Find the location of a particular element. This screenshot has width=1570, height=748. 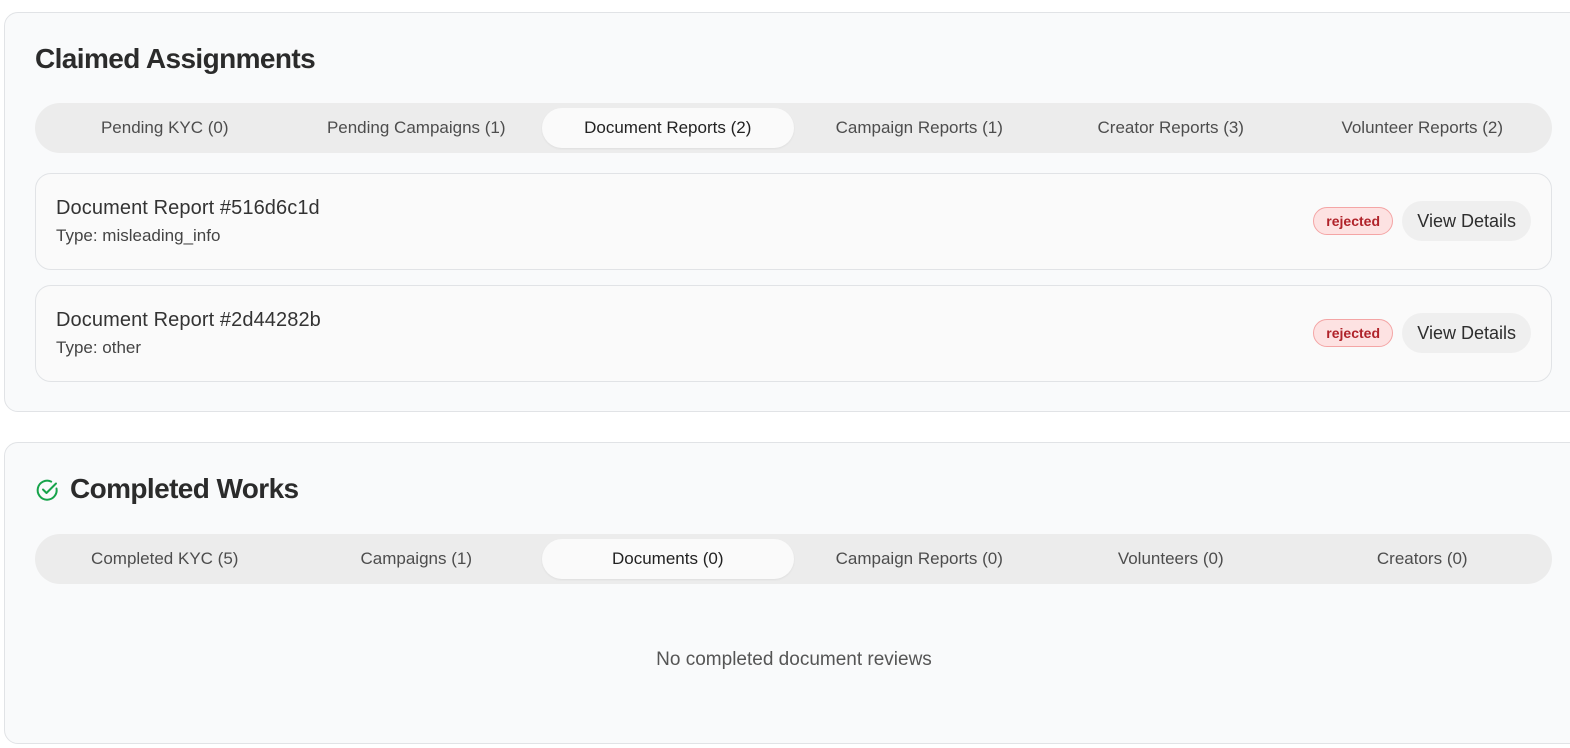

tab-completed-kyc: Completed KYC (5) is located at coordinates (165, 559).